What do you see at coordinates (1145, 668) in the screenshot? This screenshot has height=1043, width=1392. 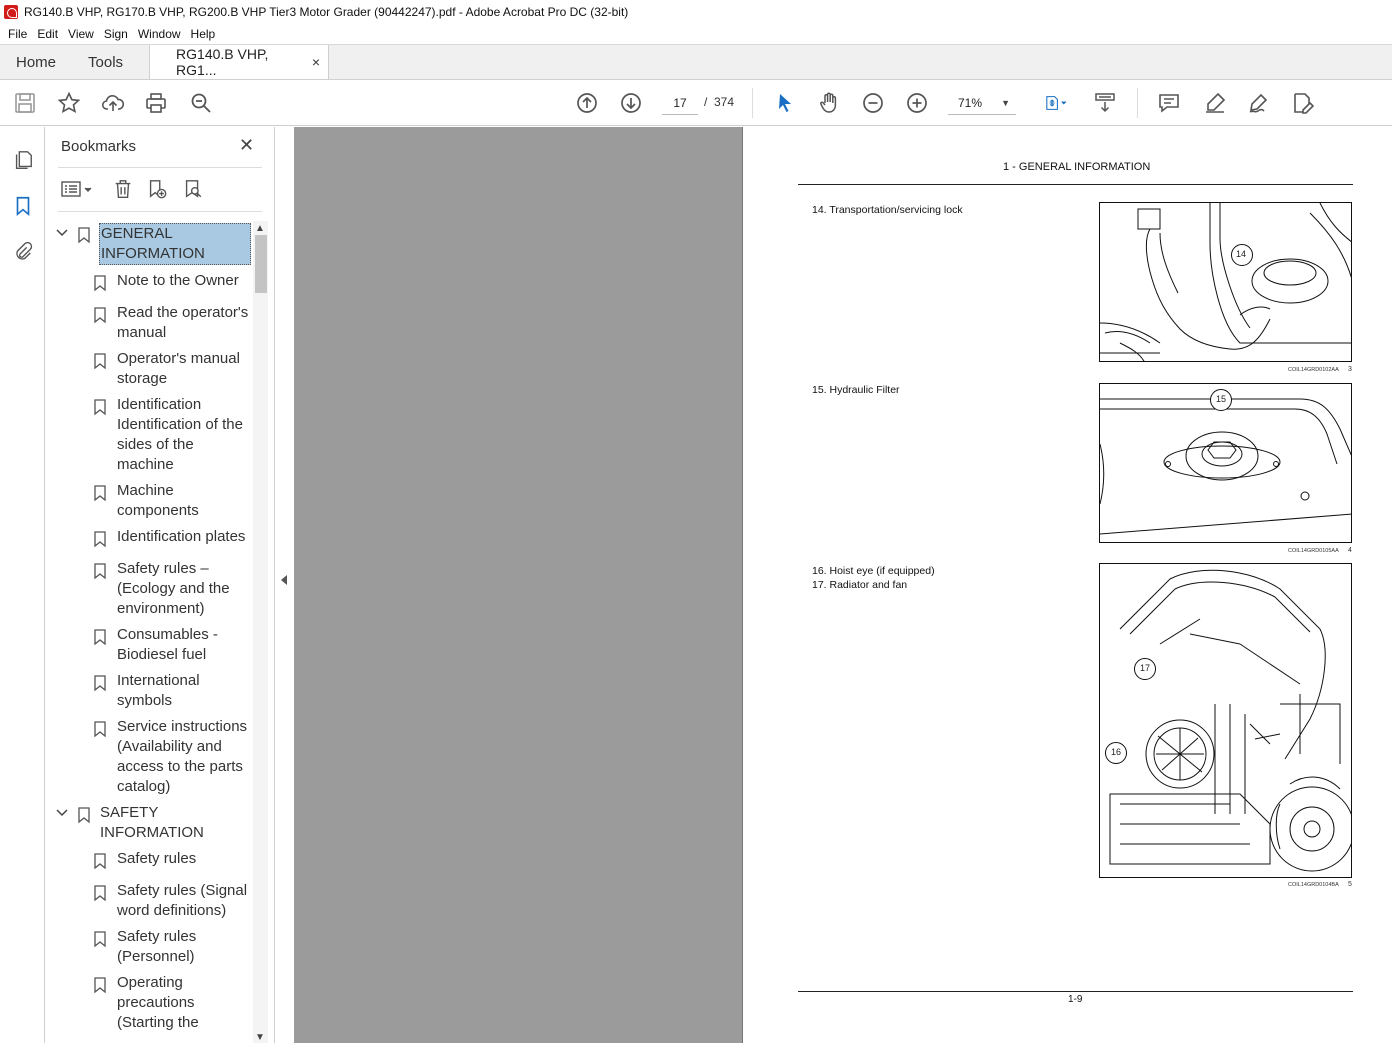 I see `callout-label: 17` at bounding box center [1145, 668].